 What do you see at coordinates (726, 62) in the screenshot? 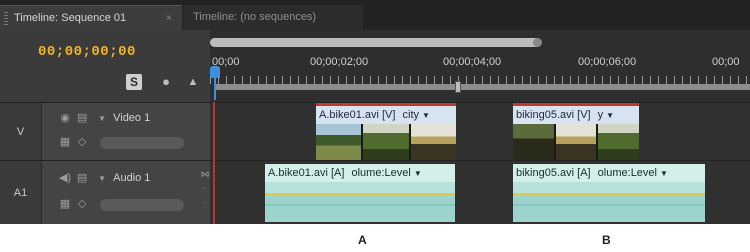
I see `ruler-tick-label: 00;00` at bounding box center [726, 62].